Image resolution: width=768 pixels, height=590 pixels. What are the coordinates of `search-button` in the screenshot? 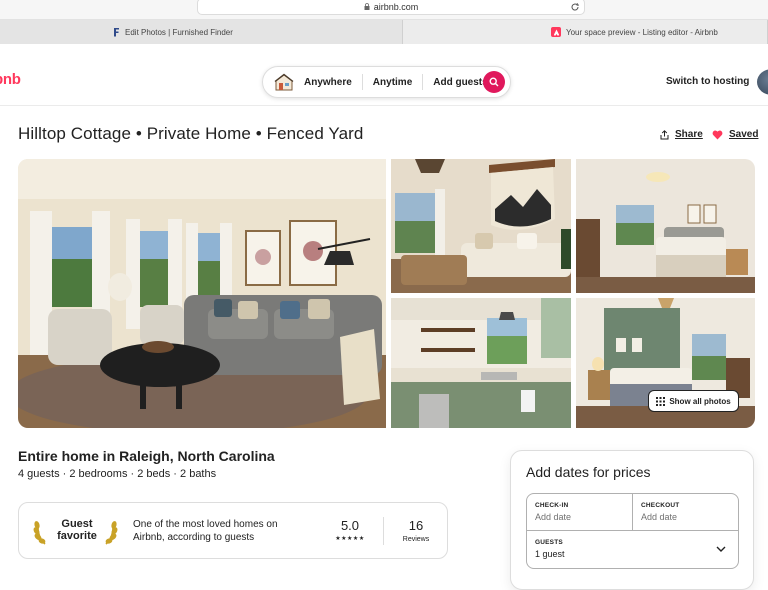 It's located at (494, 82).